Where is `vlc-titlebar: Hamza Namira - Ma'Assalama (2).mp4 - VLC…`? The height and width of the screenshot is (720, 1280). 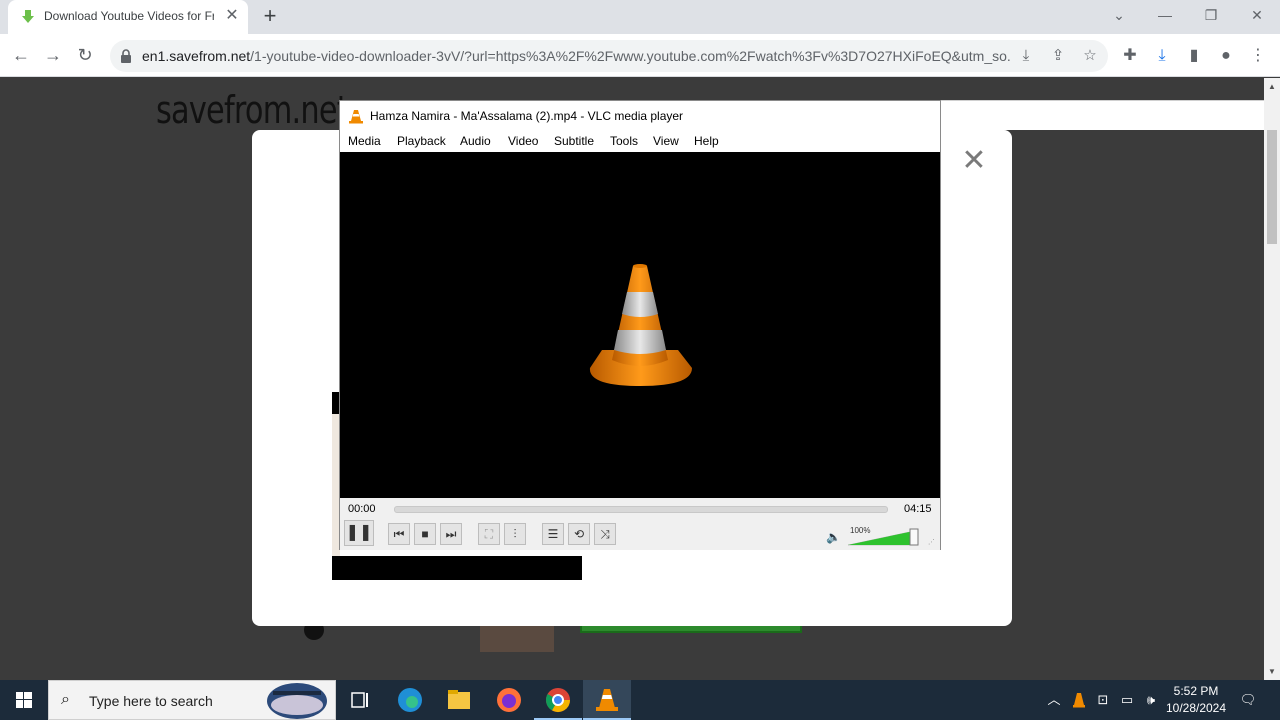
vlc-titlebar: Hamza Namira - Ma'Assalama (2).mp4 - VLC… is located at coordinates (640, 116).